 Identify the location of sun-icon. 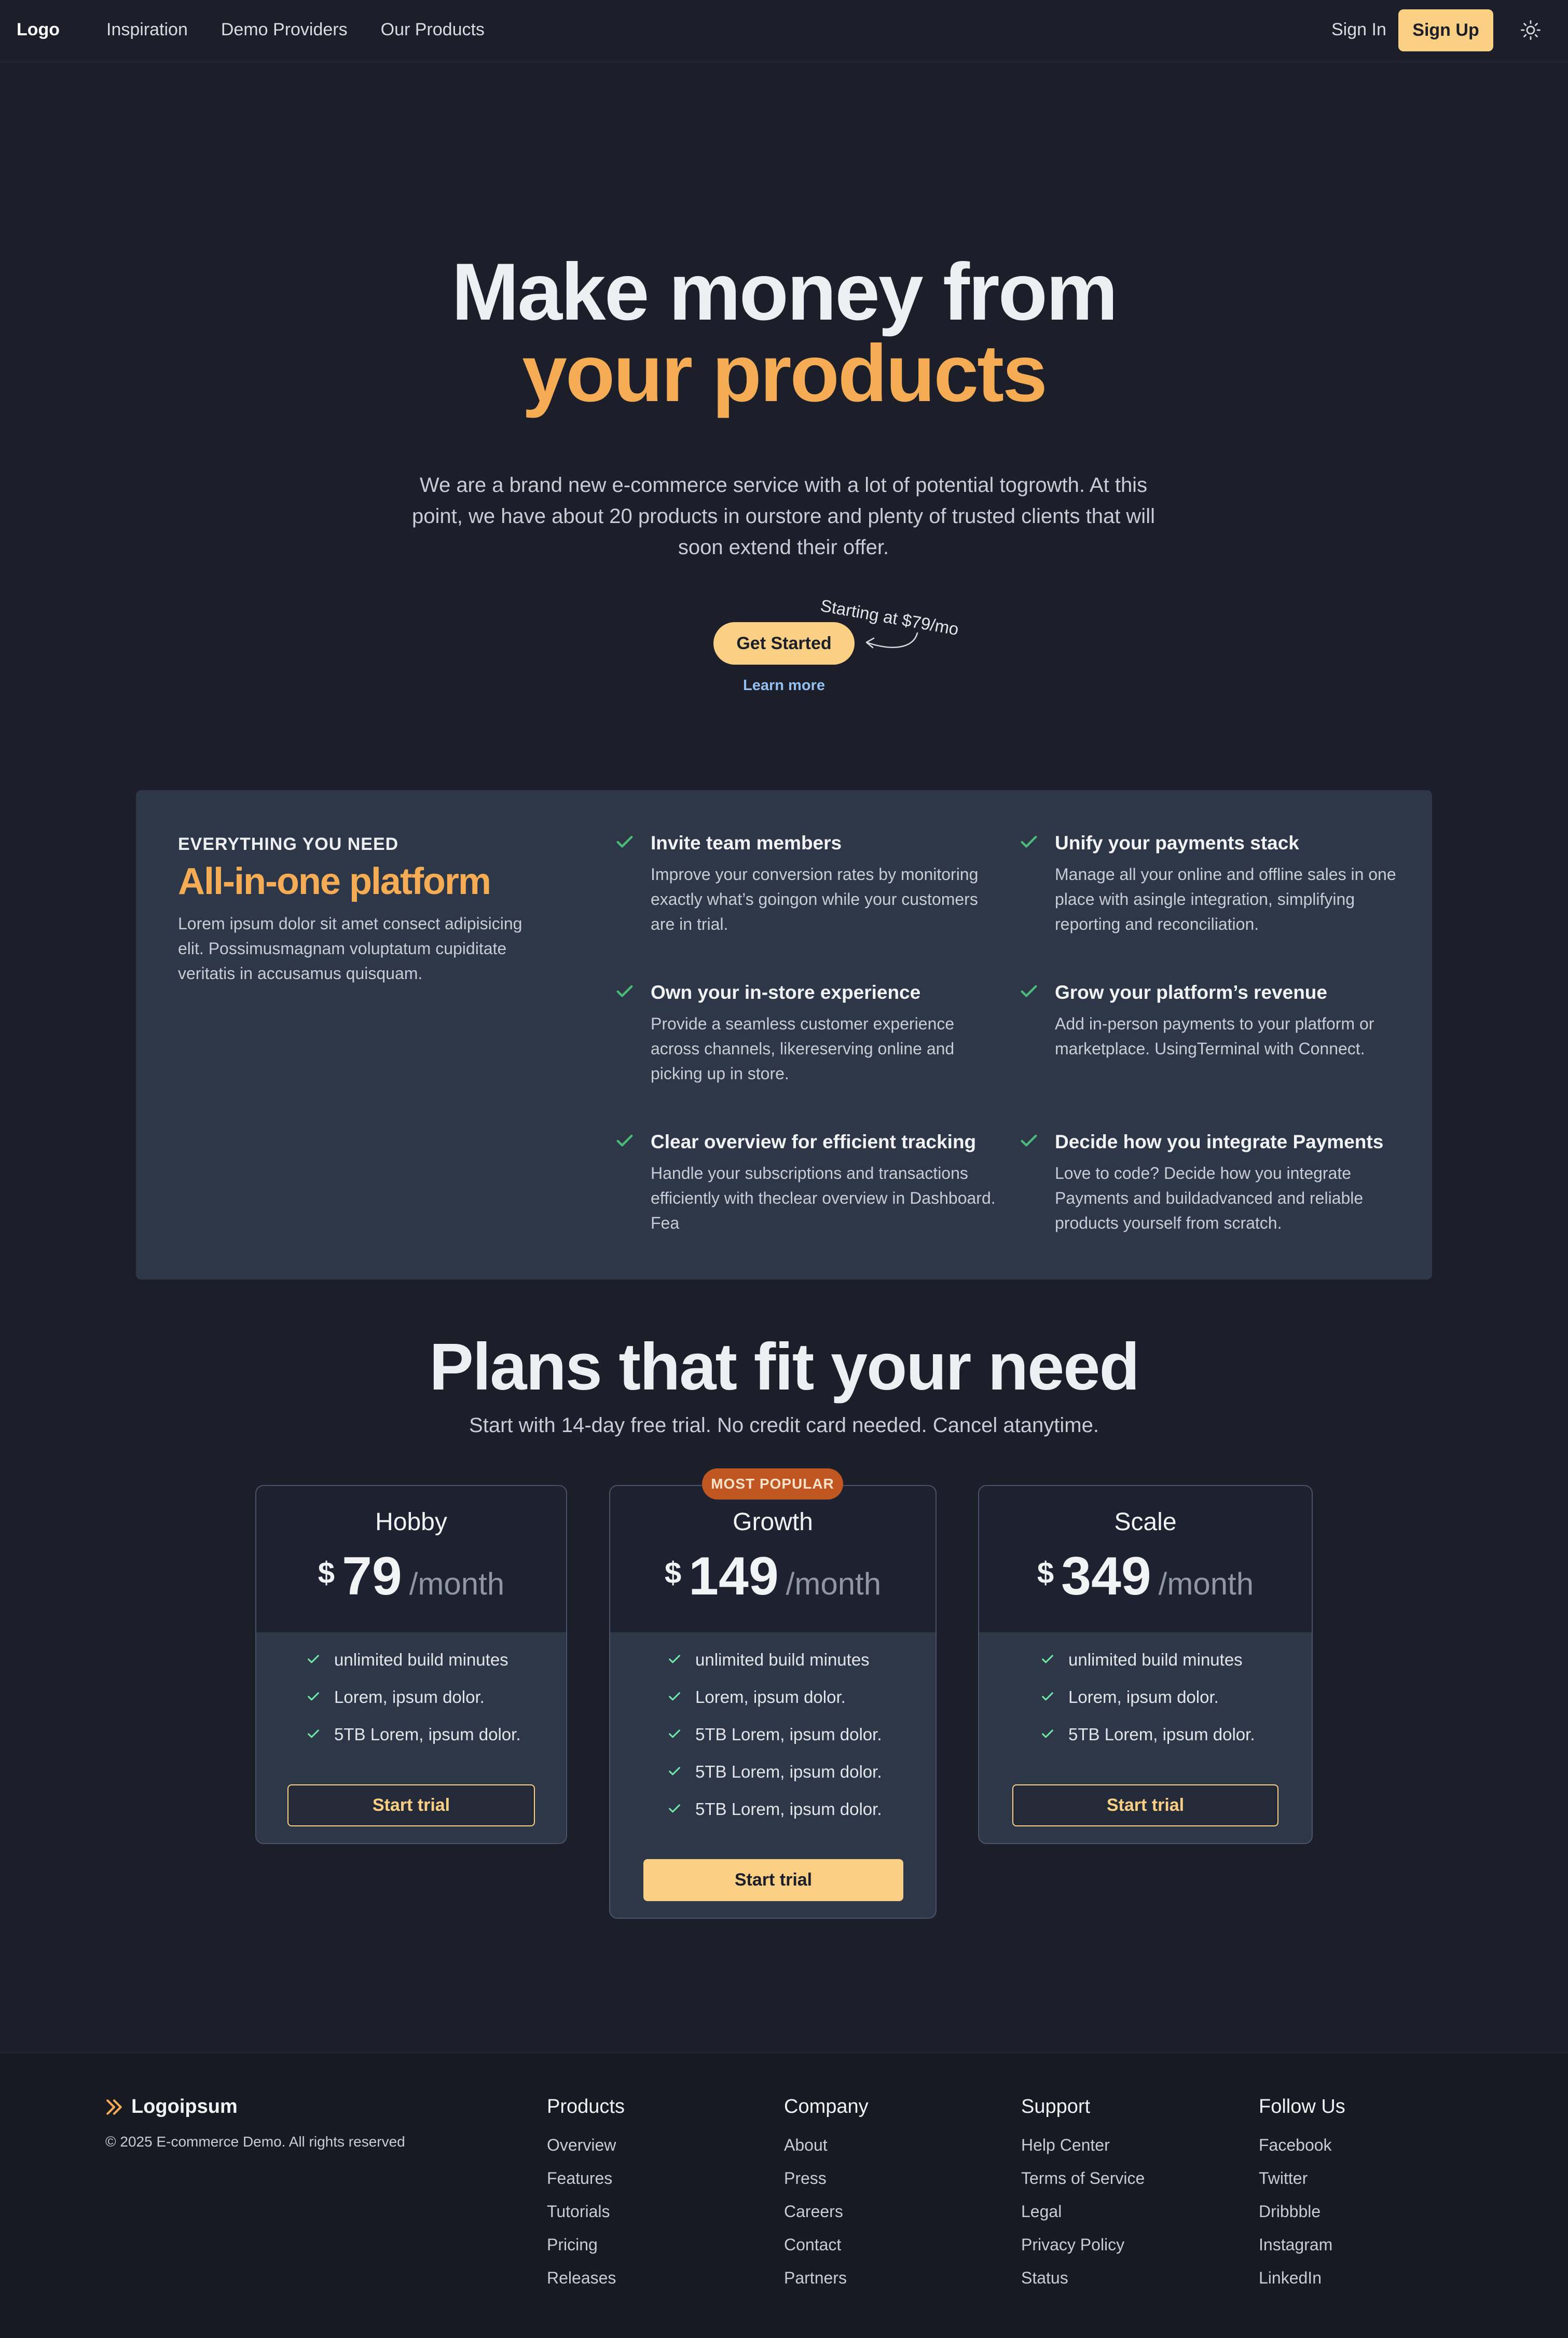
(1531, 30).